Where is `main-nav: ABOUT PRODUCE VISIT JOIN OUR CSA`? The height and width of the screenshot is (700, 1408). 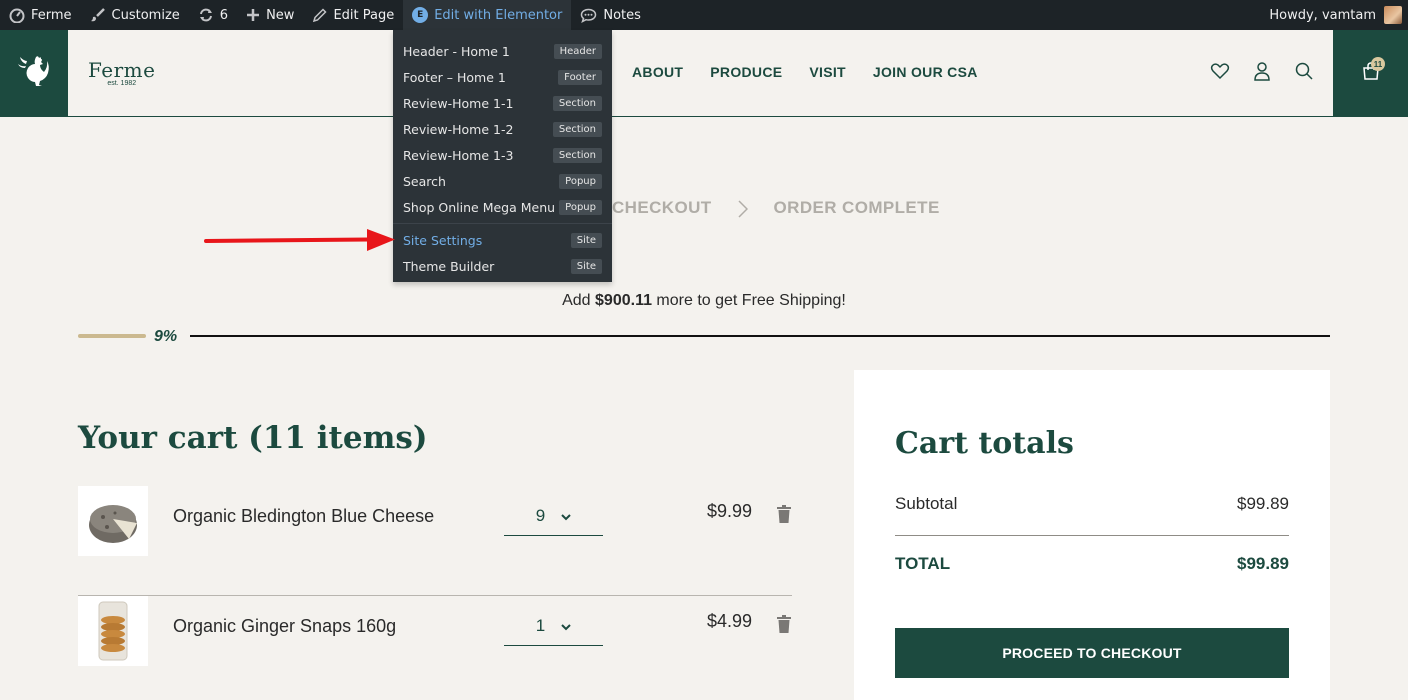
main-nav: ABOUT PRODUCE VISIT JOIN OUR CSA is located at coordinates (805, 72).